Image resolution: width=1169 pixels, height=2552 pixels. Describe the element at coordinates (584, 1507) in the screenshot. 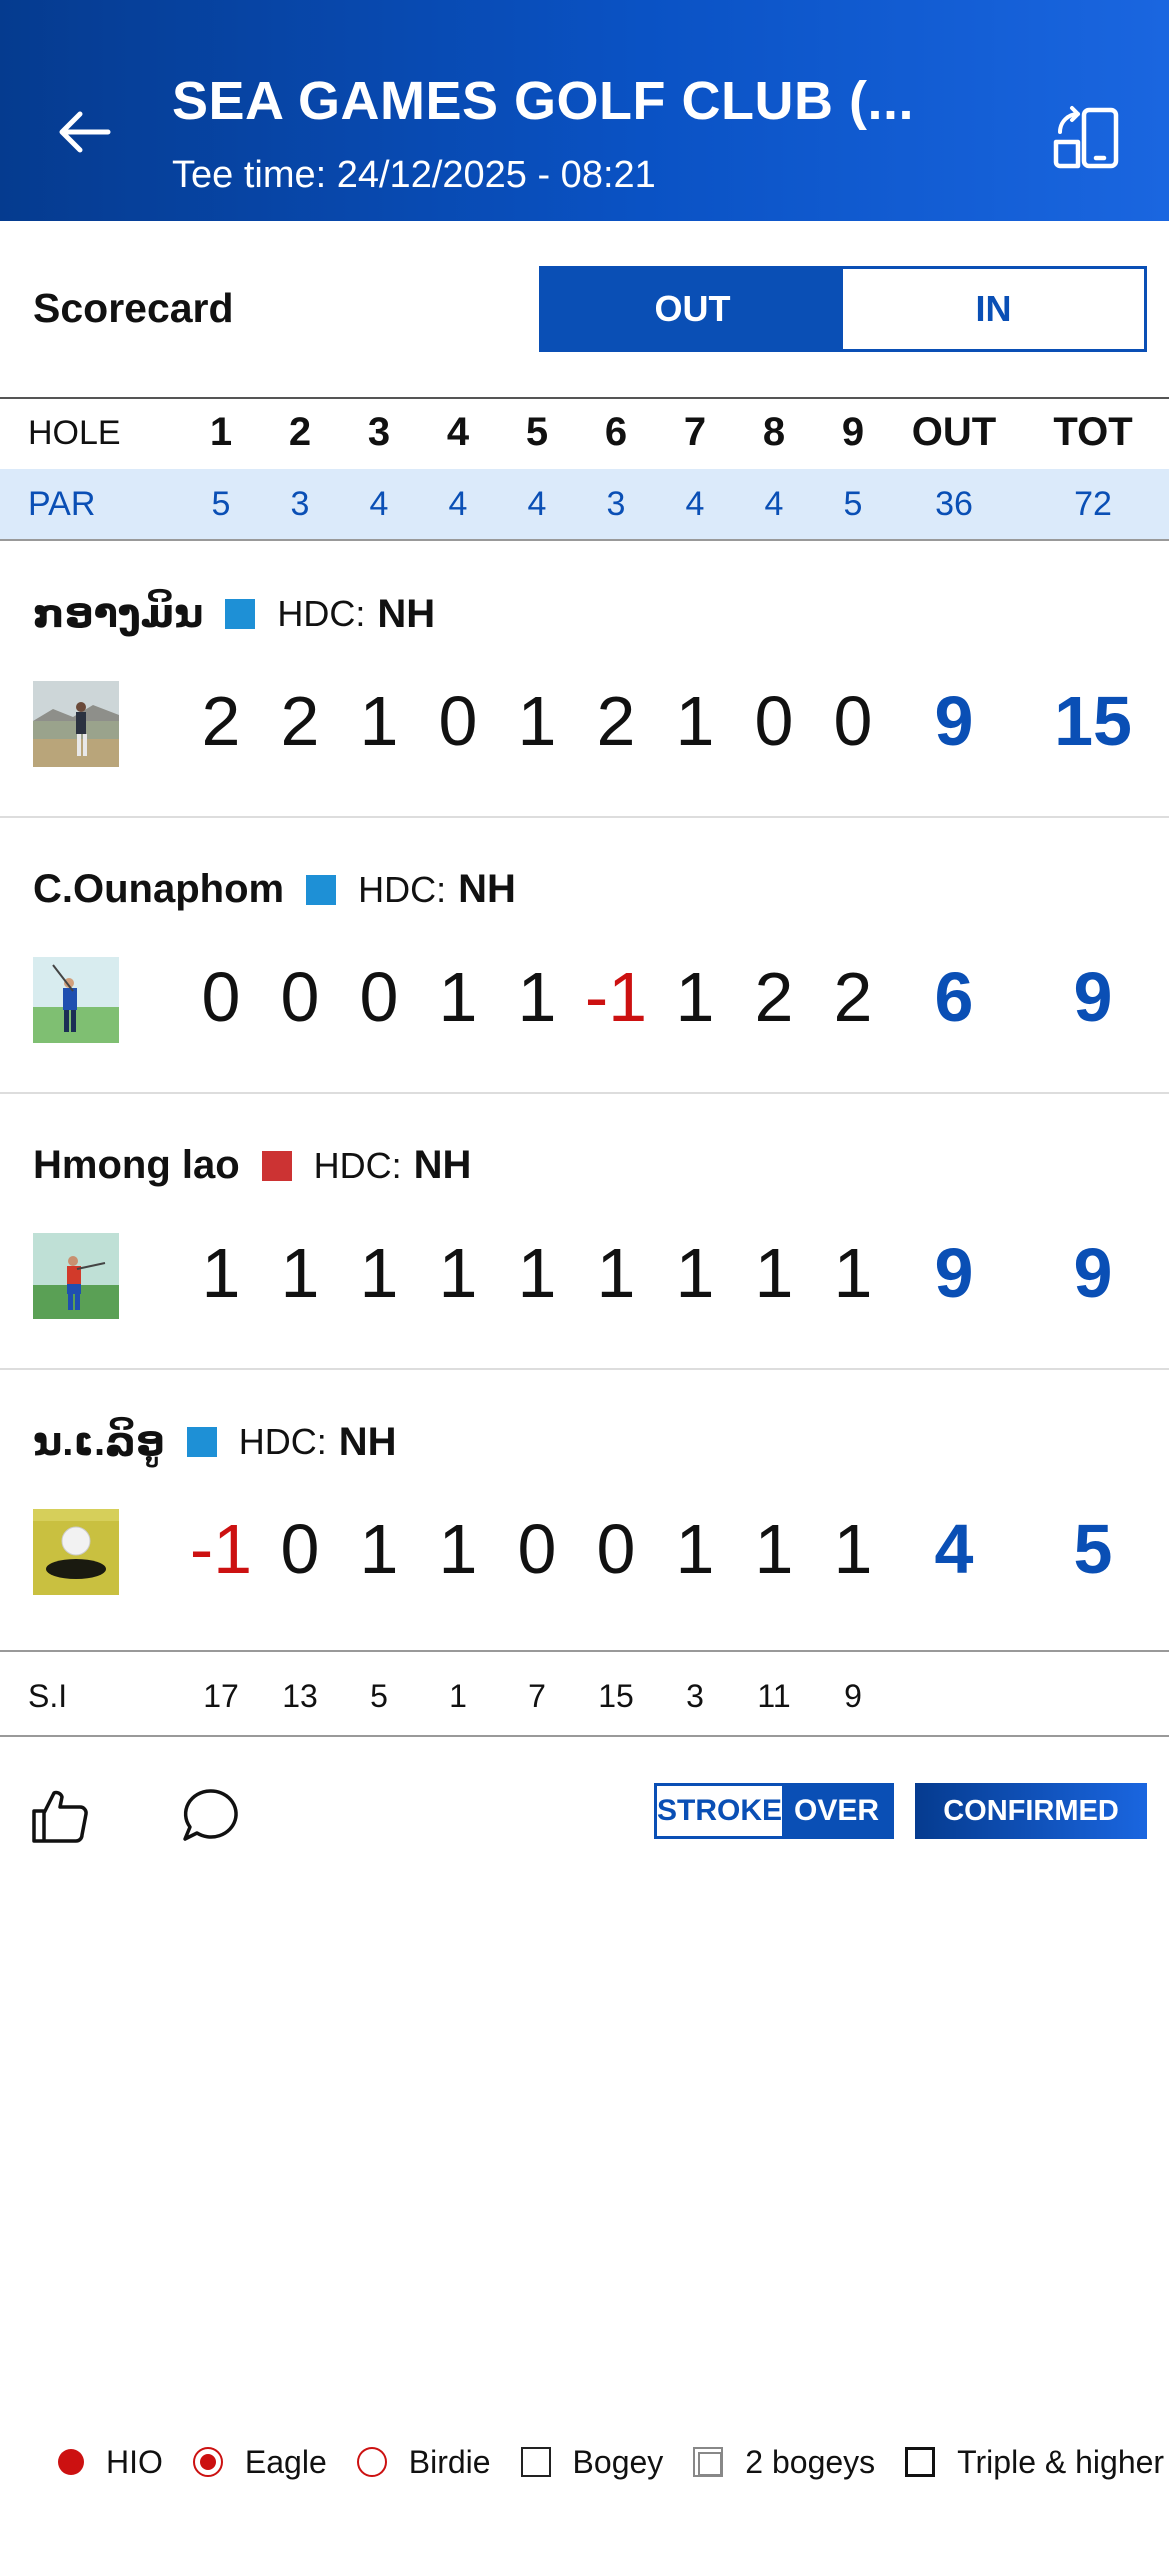

I see `player-row: ນ.ເ.ລິອູ HDC: NH -1 0 1 1 0 0 1 1 1 4 5` at that location.